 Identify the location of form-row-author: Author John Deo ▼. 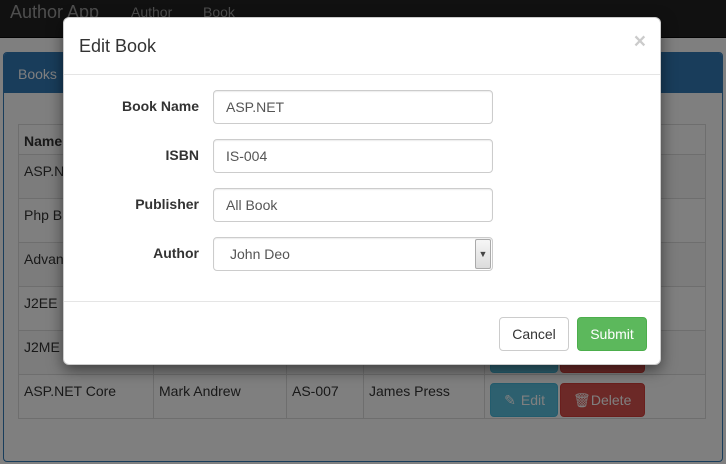
(363, 254).